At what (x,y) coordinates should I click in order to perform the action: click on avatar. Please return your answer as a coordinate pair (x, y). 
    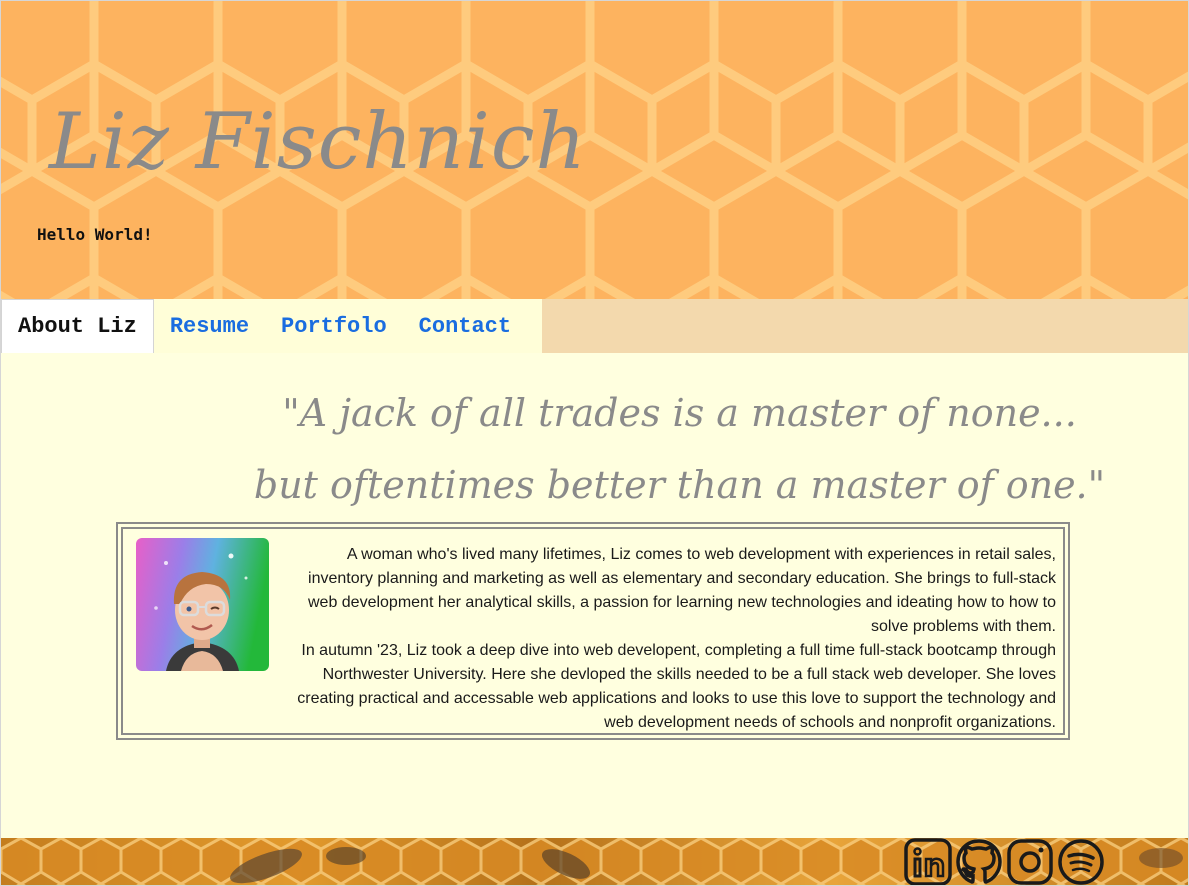
    Looking at the image, I should click on (202, 604).